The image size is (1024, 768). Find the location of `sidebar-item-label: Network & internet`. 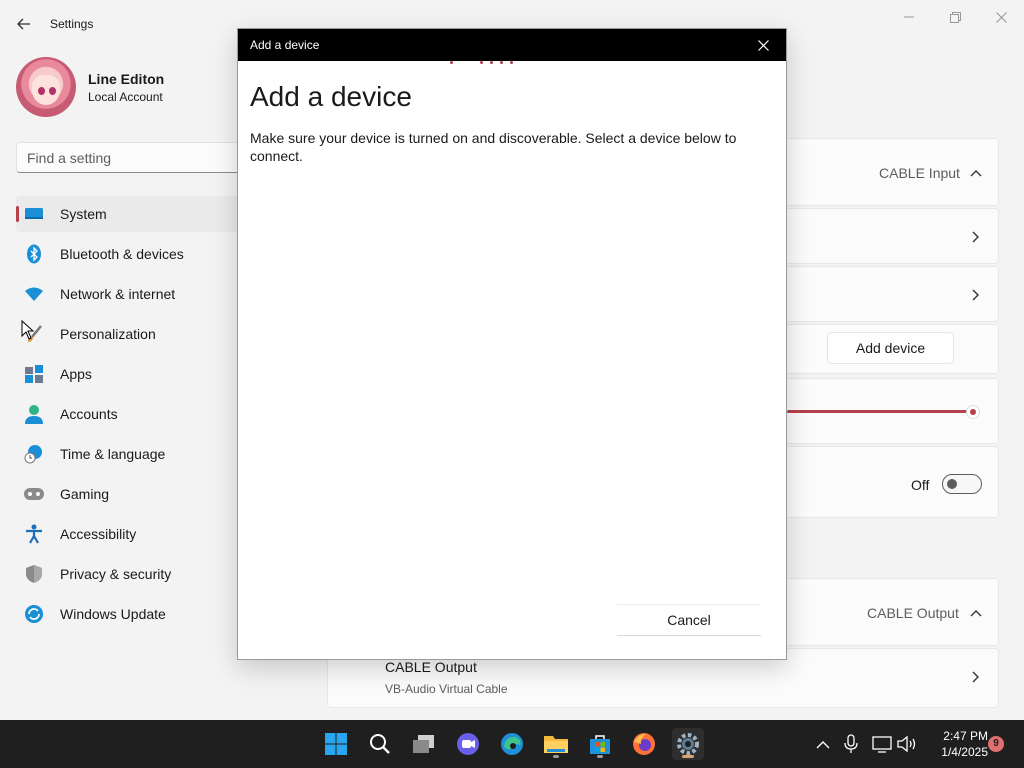

sidebar-item-label: Network & internet is located at coordinates (118, 294).